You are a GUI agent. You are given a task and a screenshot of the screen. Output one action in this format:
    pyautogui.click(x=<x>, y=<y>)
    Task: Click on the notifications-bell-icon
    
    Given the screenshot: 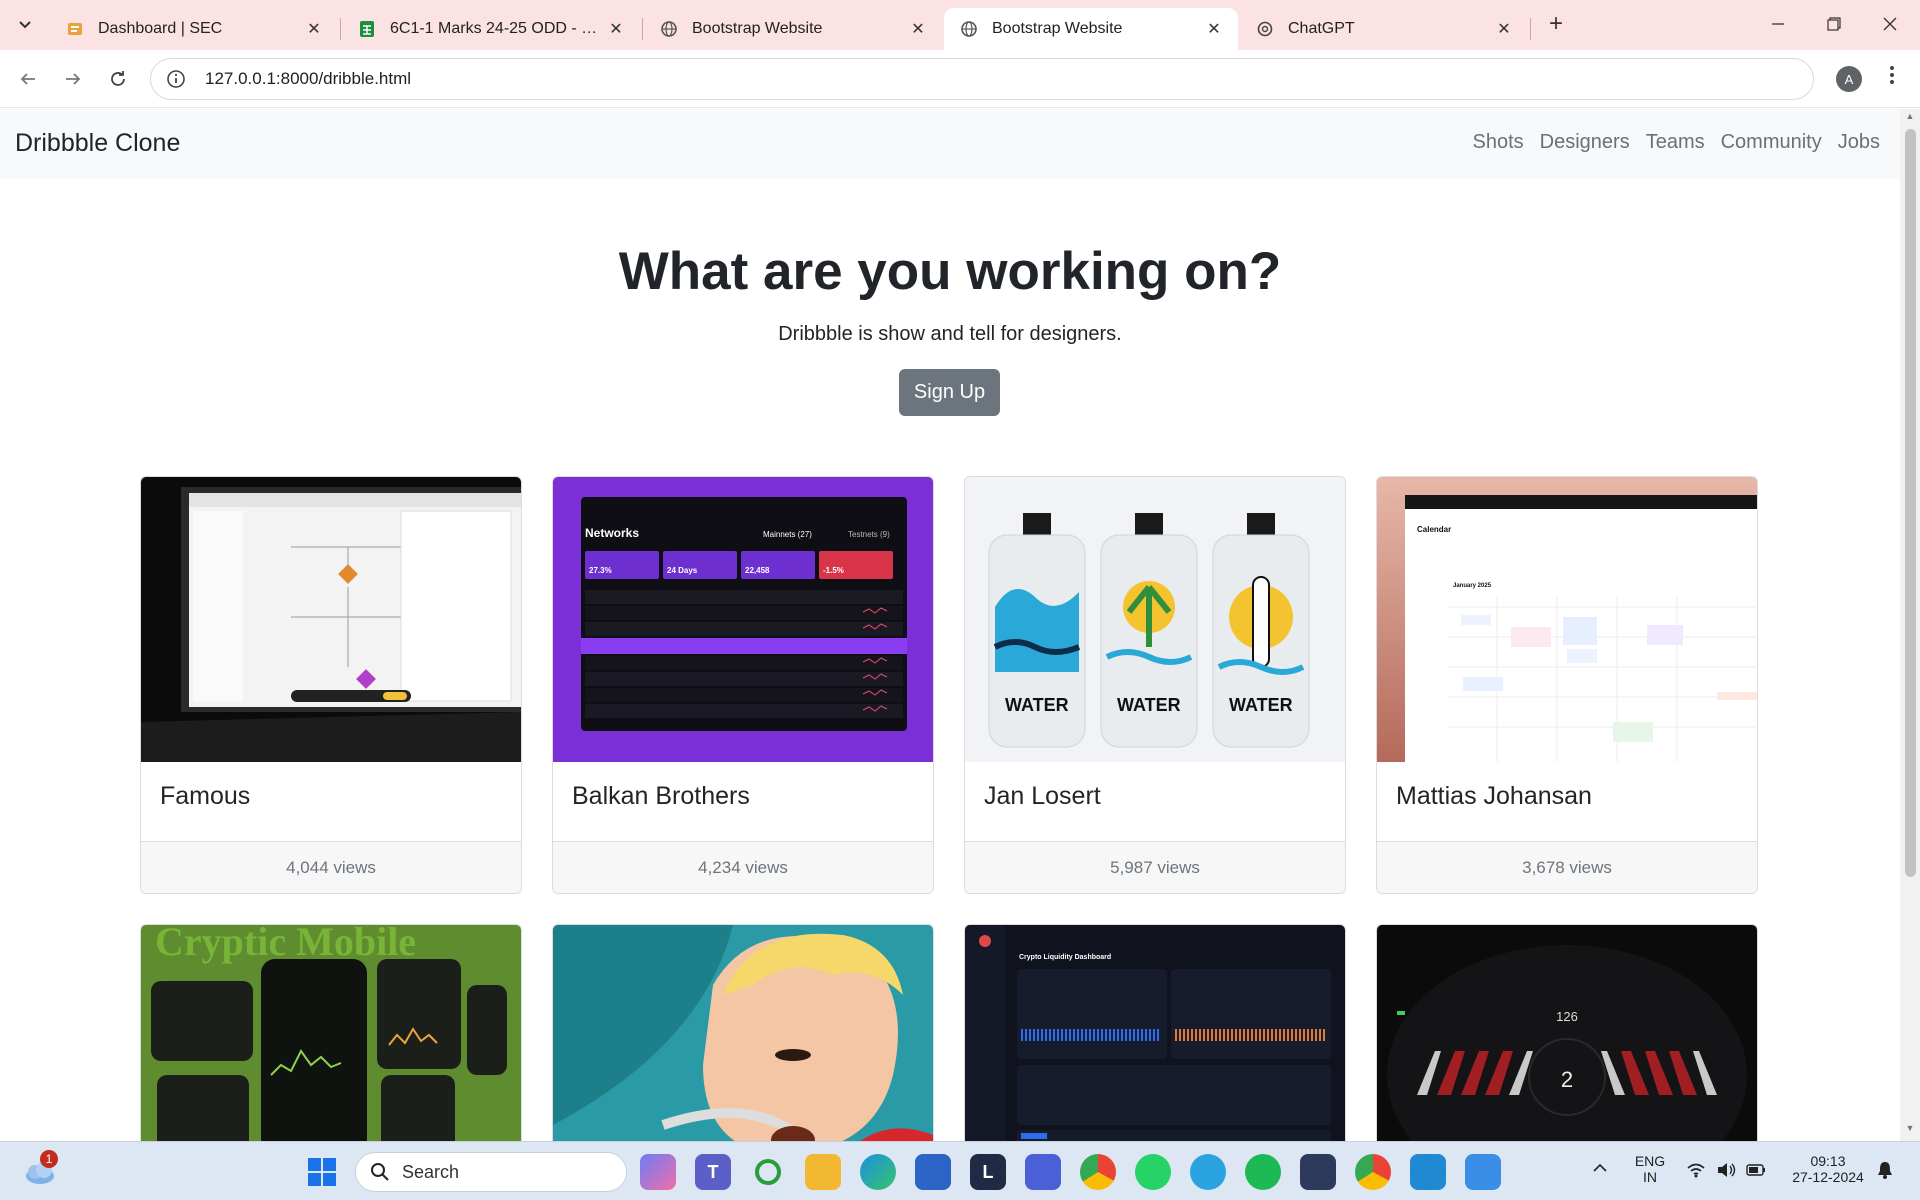 What is the action you would take?
    pyautogui.click(x=1885, y=1171)
    